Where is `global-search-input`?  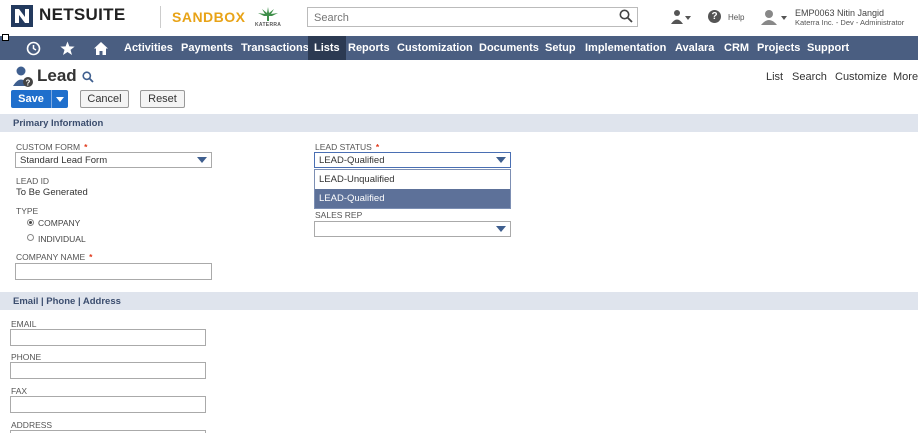
global-search-input is located at coordinates (459, 18).